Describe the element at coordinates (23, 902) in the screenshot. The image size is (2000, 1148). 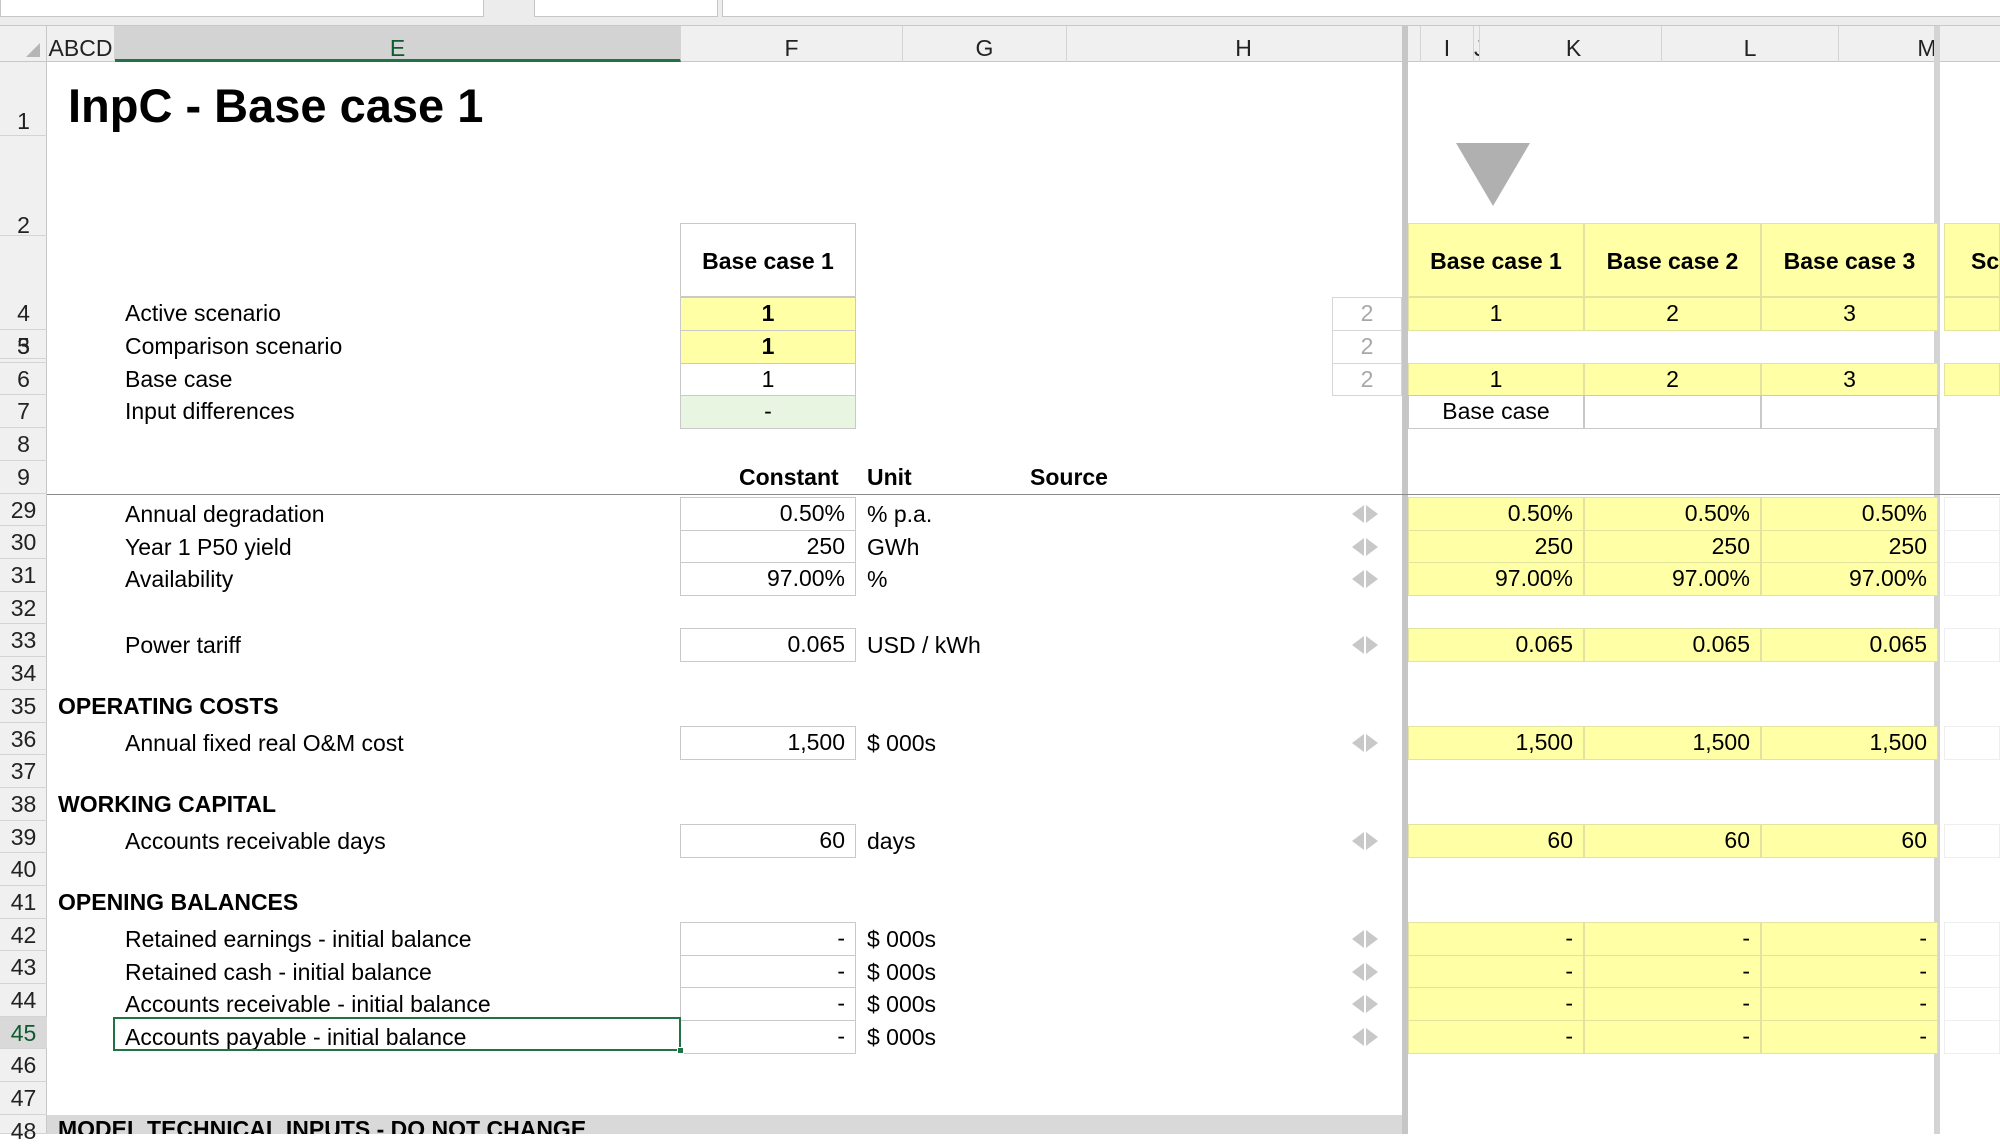
I see `row-header: 41` at that location.